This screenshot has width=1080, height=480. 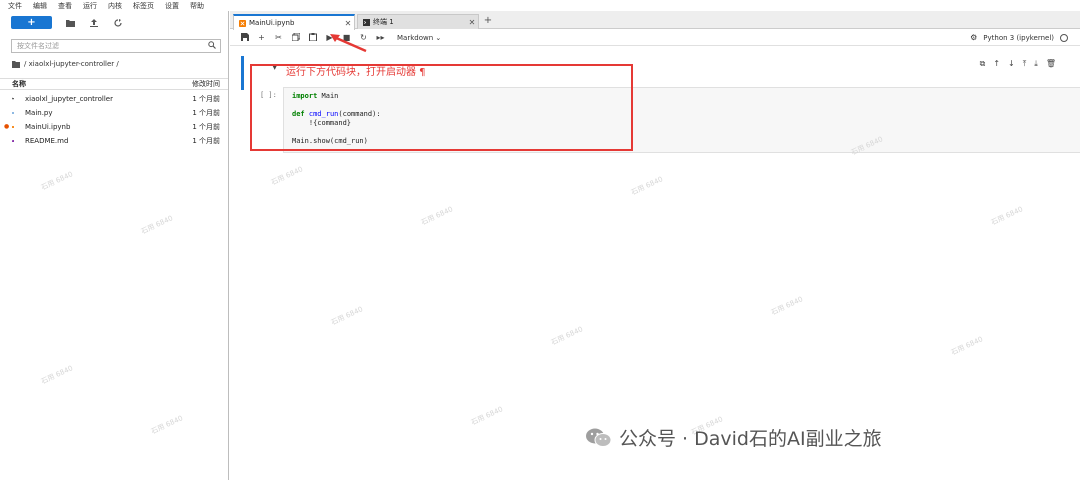 I want to click on file-browser-toolbar: +, so click(x=70, y=22).